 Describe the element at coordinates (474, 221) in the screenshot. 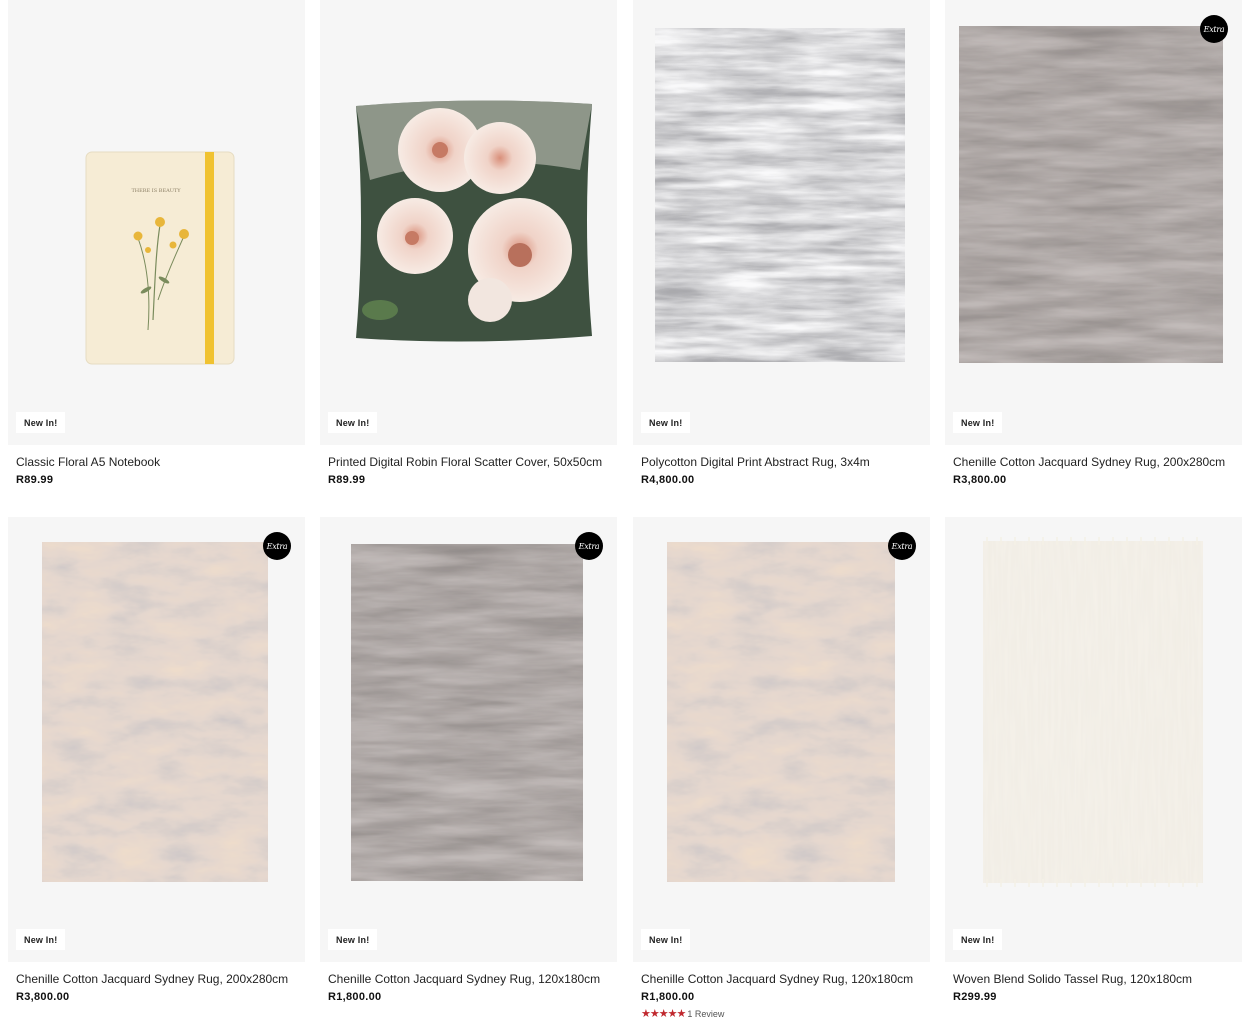

I see `floral-cushion-image` at that location.